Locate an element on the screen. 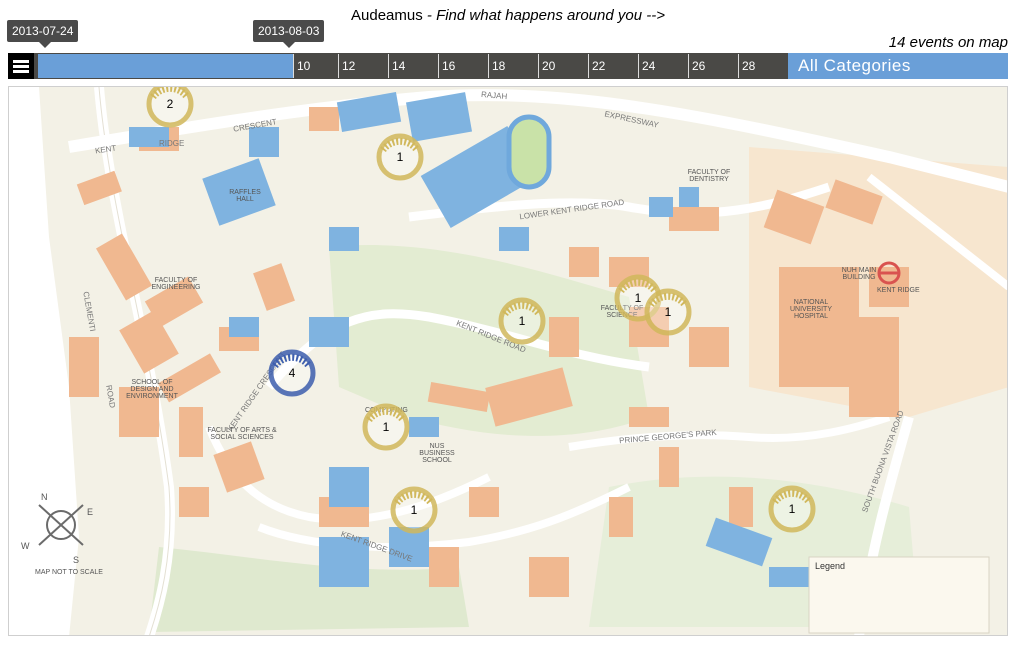 Image resolution: width=1016 pixels, height=646 pixels. app-name: Audeamus is located at coordinates (387, 15).